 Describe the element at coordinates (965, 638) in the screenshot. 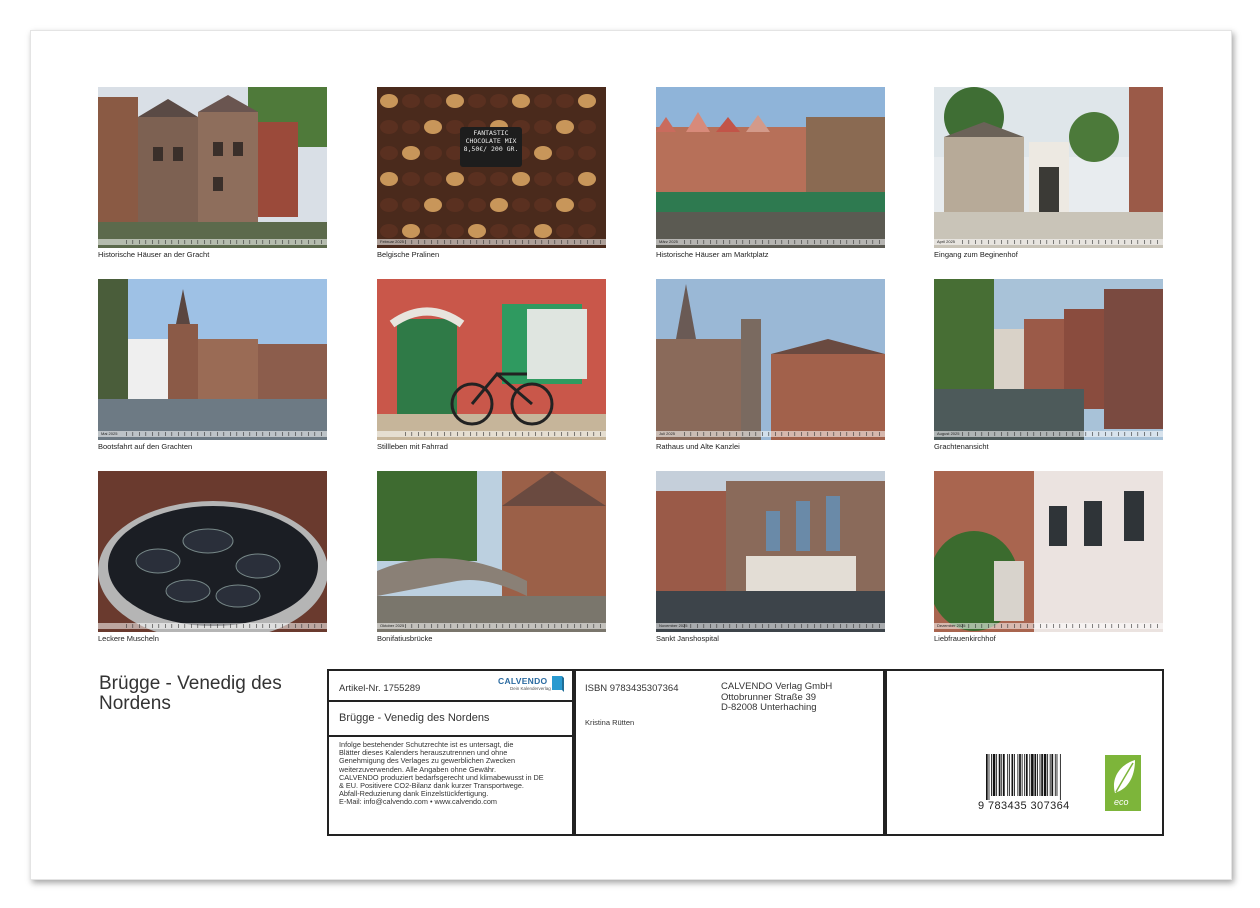

I see `photo-caption: Liebfrauenkirchhof` at that location.